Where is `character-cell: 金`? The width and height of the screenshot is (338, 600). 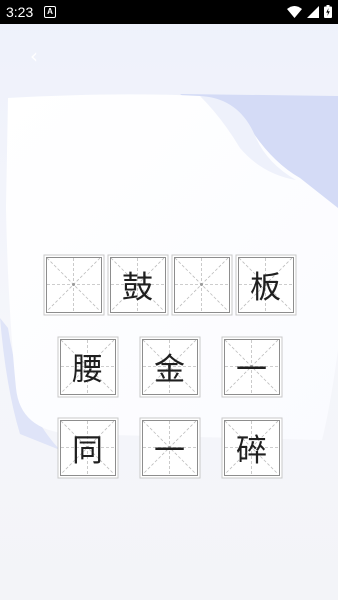 character-cell: 金 is located at coordinates (170, 367).